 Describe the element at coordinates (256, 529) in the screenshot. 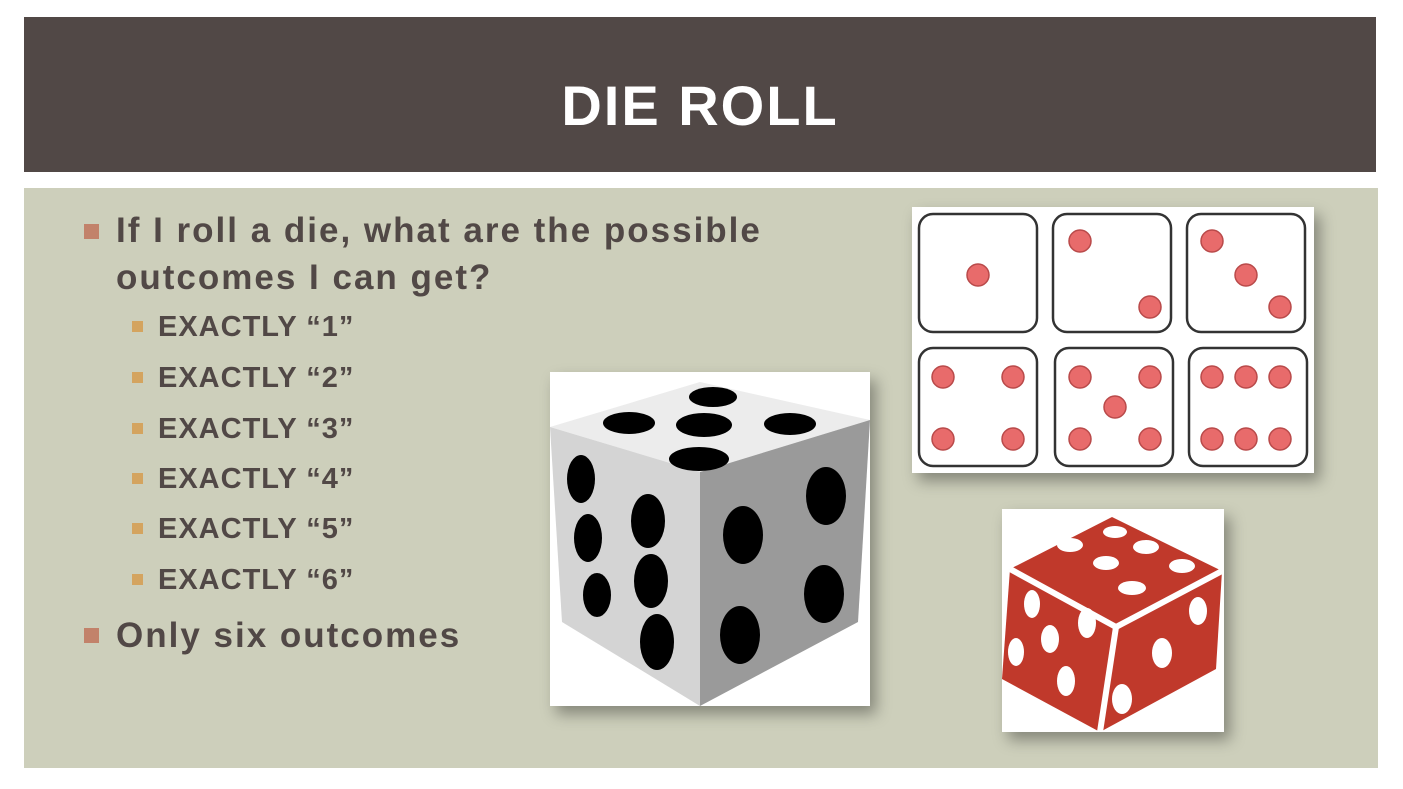

I see `outcome-item: EXACTLY “5”` at that location.